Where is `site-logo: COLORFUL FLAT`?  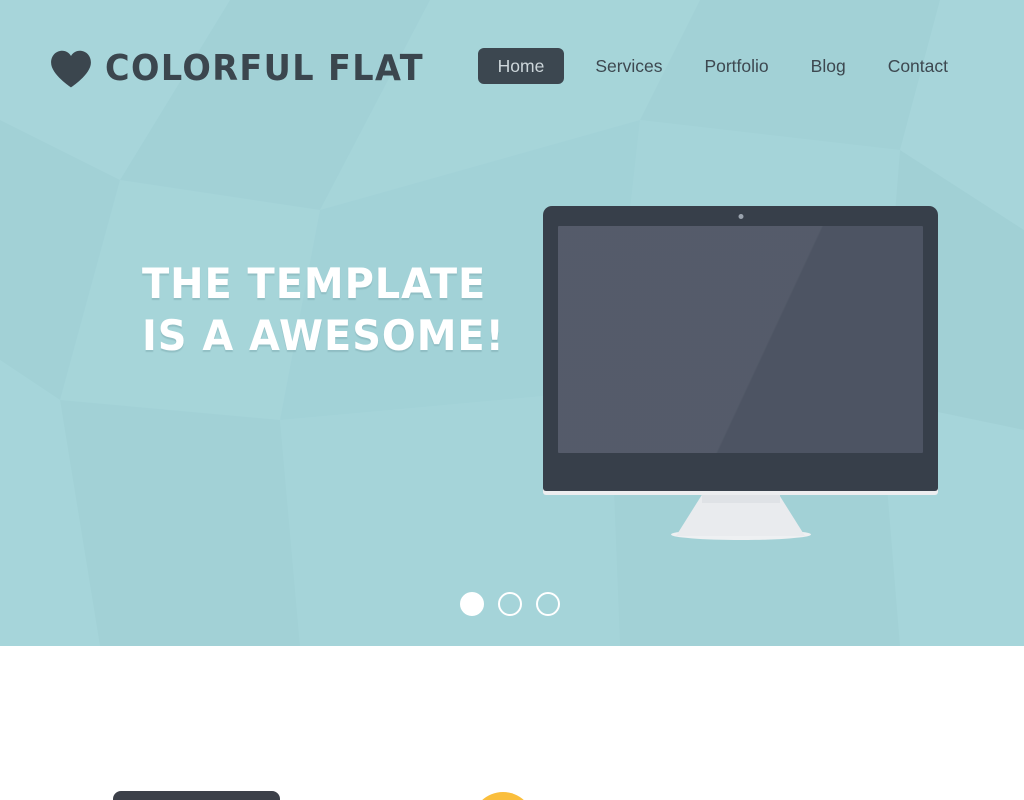
site-logo: COLORFUL FLAT is located at coordinates (249, 69).